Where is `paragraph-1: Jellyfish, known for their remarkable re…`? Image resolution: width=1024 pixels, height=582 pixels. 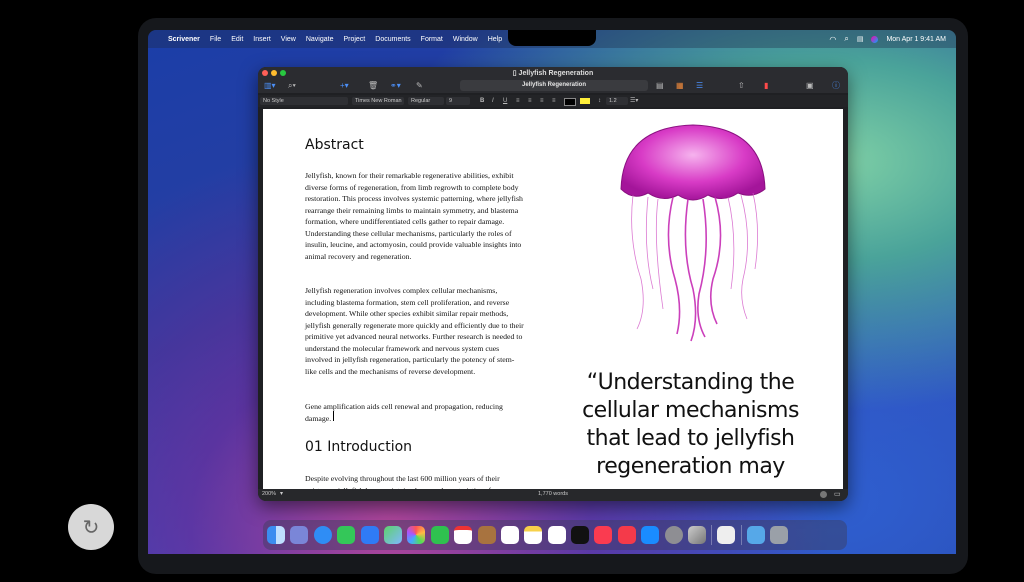 paragraph-1: Jellyfish, known for their remarkable re… is located at coordinates (414, 216).